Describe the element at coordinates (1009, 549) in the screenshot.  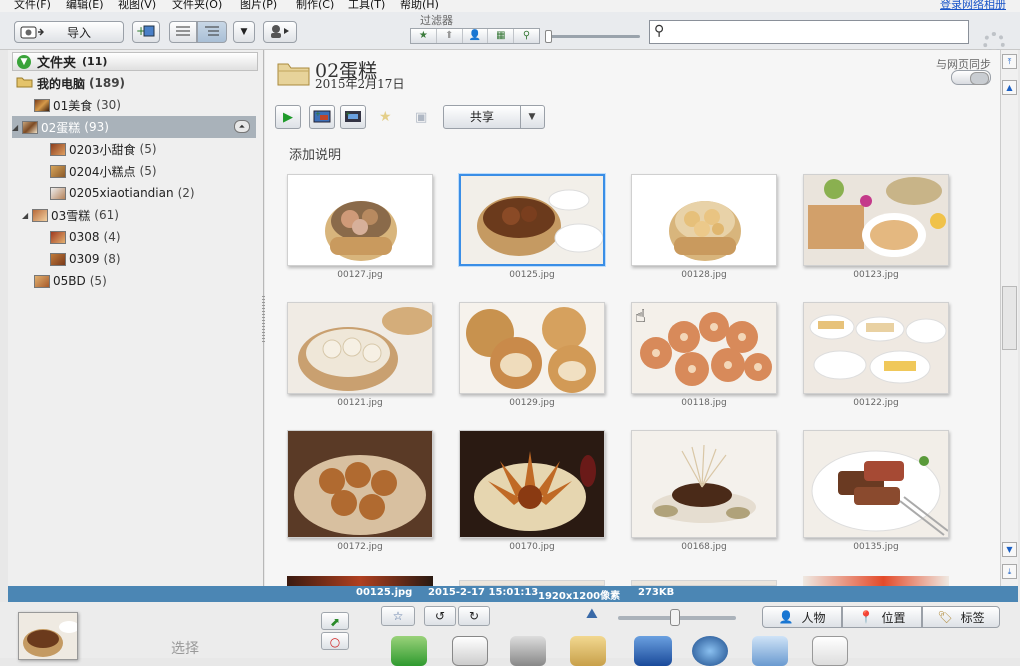
I see `scroll-down-button: ▼` at that location.